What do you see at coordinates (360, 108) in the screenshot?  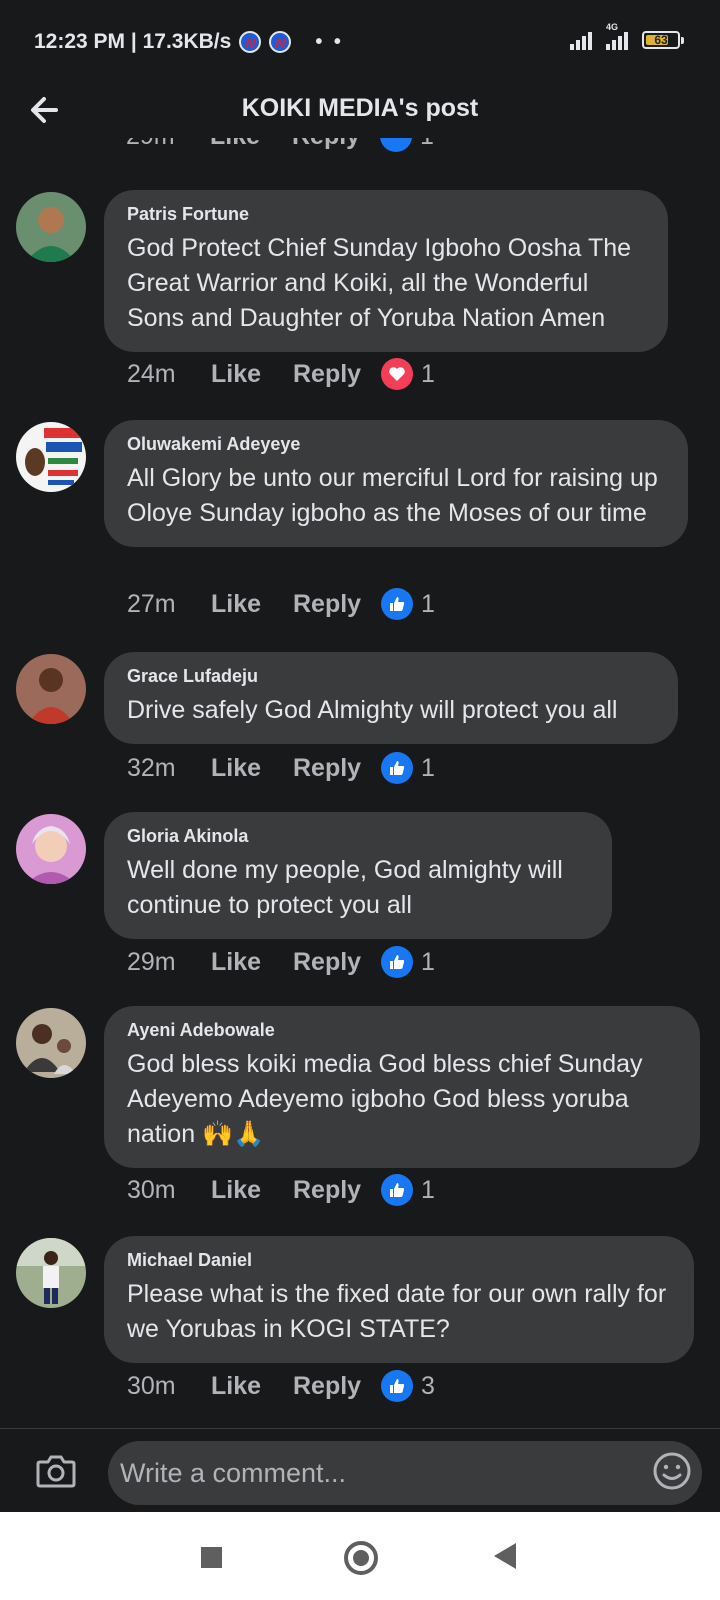 I see `page-title: KOIKI MEDIA's post` at bounding box center [360, 108].